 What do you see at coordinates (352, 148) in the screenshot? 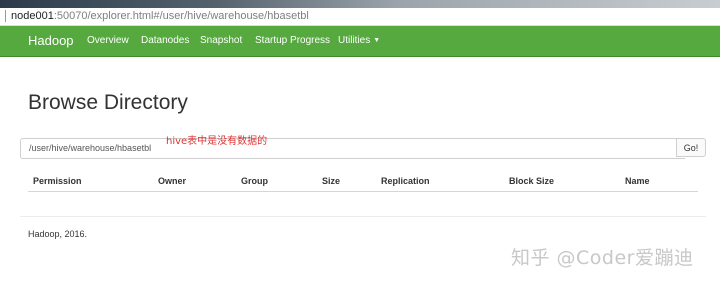
I see `directory-path-input` at bounding box center [352, 148].